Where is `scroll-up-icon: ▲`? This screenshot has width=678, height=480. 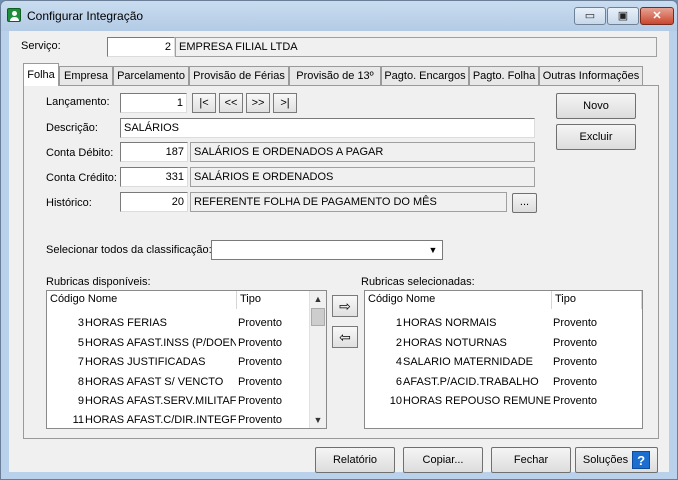
scroll-up-icon: ▲ is located at coordinates (318, 299).